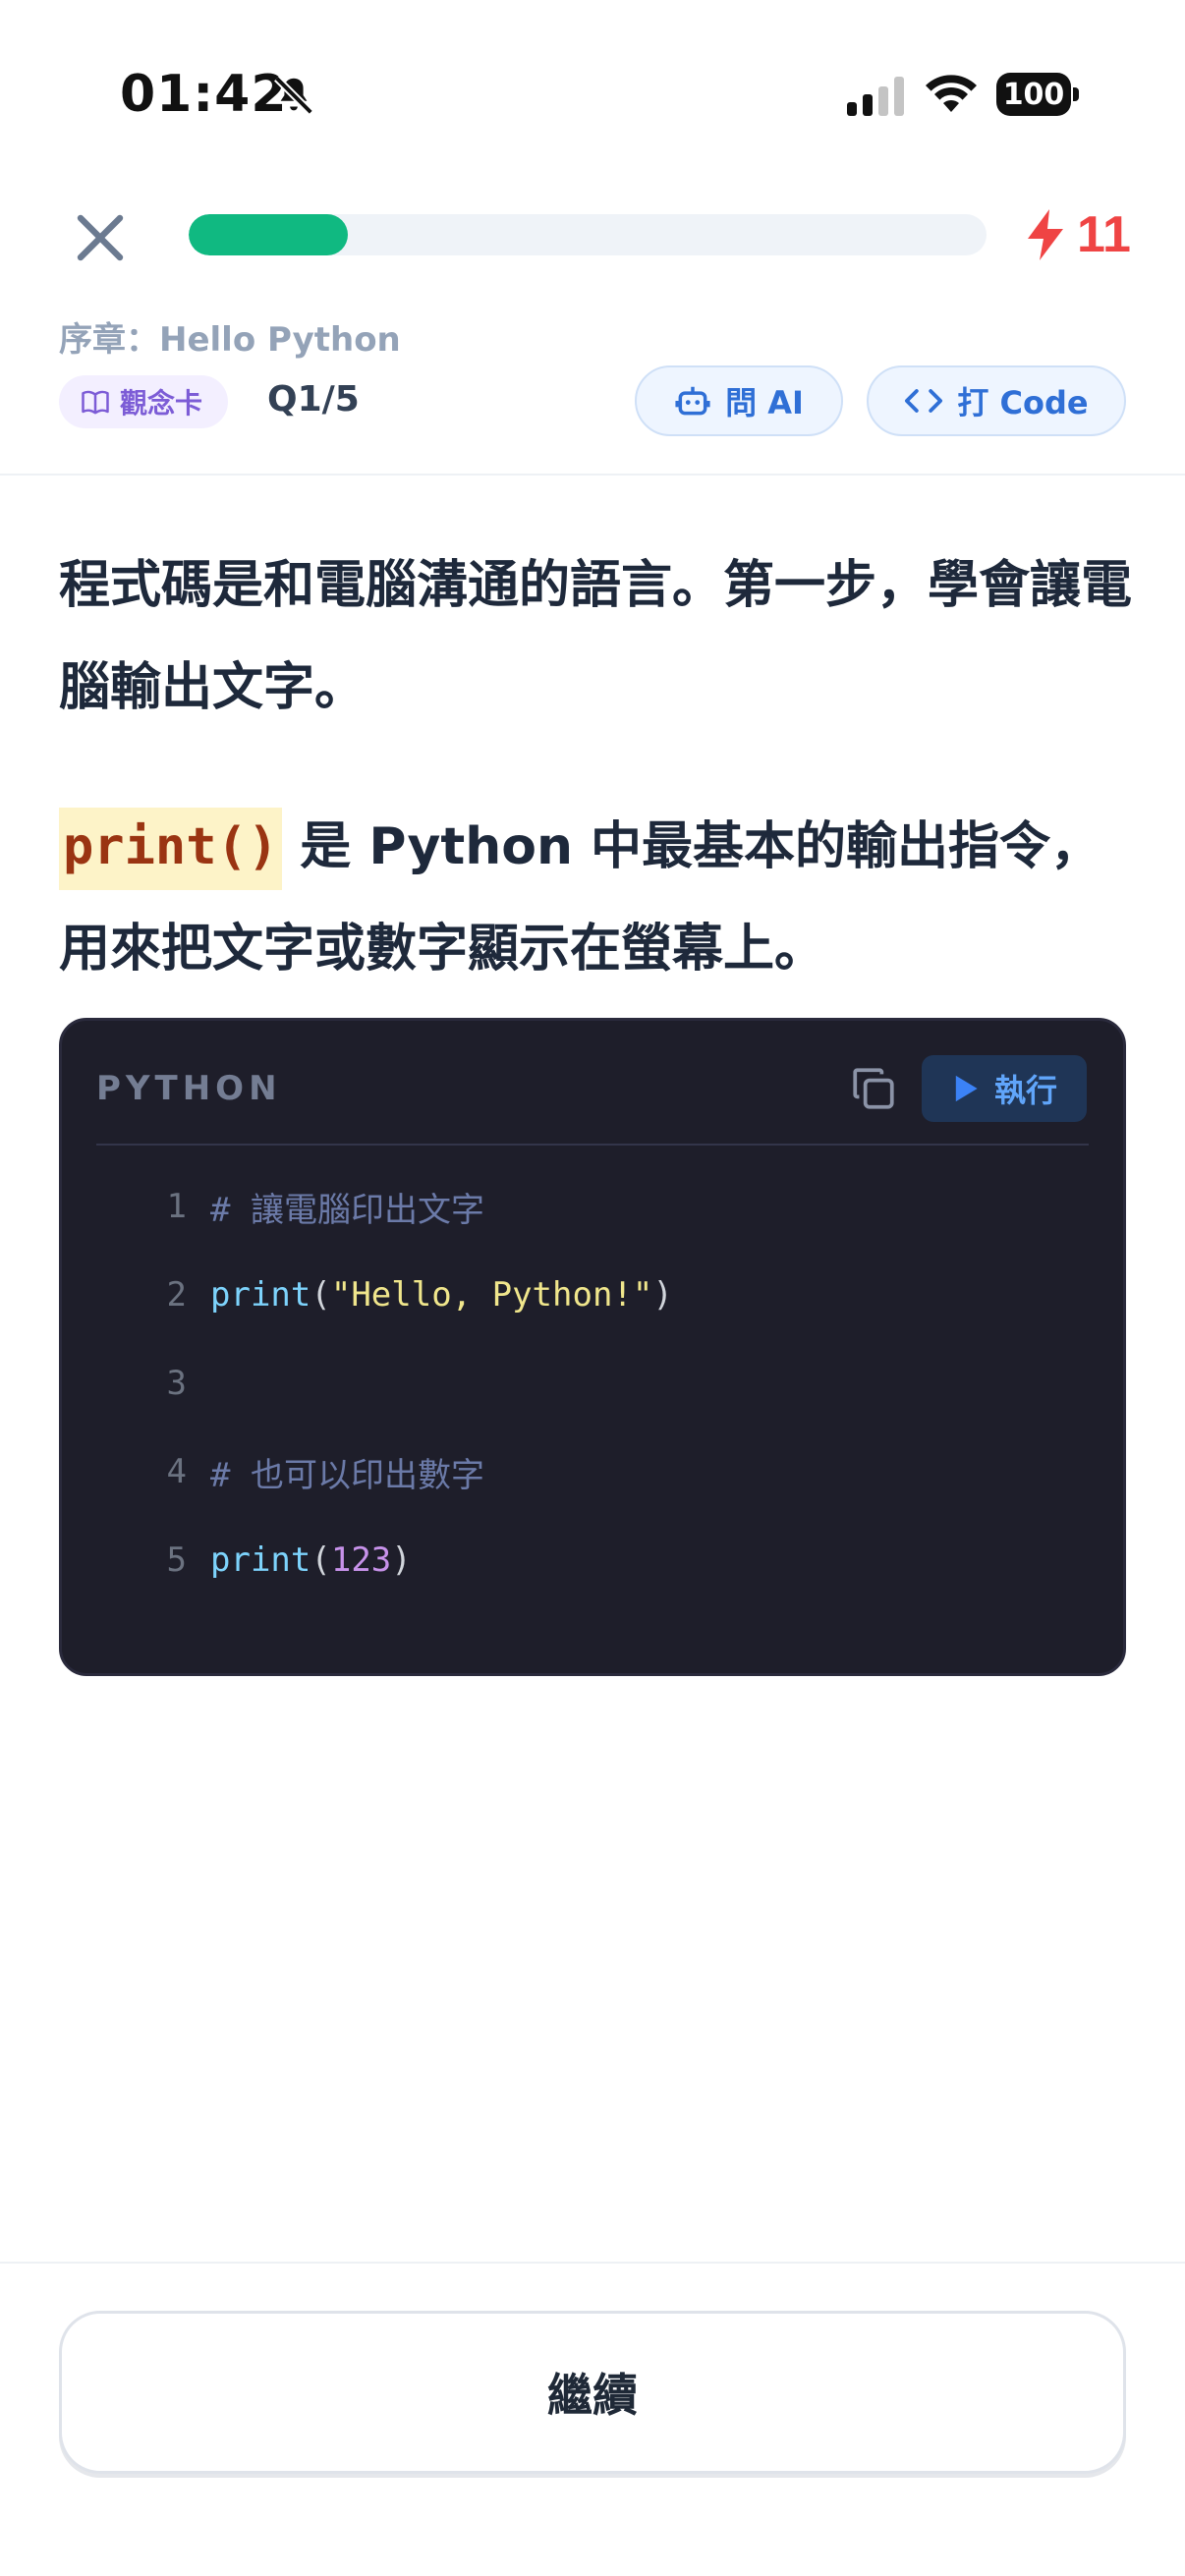 This screenshot has height=2576, width=1185. What do you see at coordinates (177, 1295) in the screenshot?
I see `line-number: 2` at bounding box center [177, 1295].